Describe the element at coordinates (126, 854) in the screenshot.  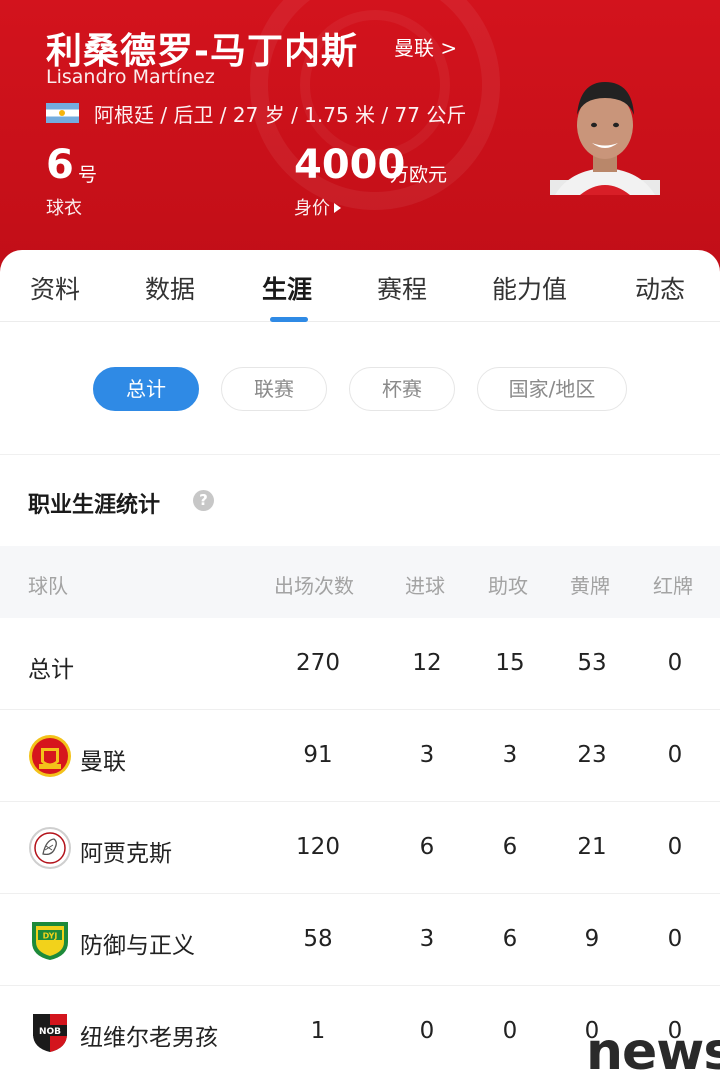
I see `team-name: 阿贾克斯` at that location.